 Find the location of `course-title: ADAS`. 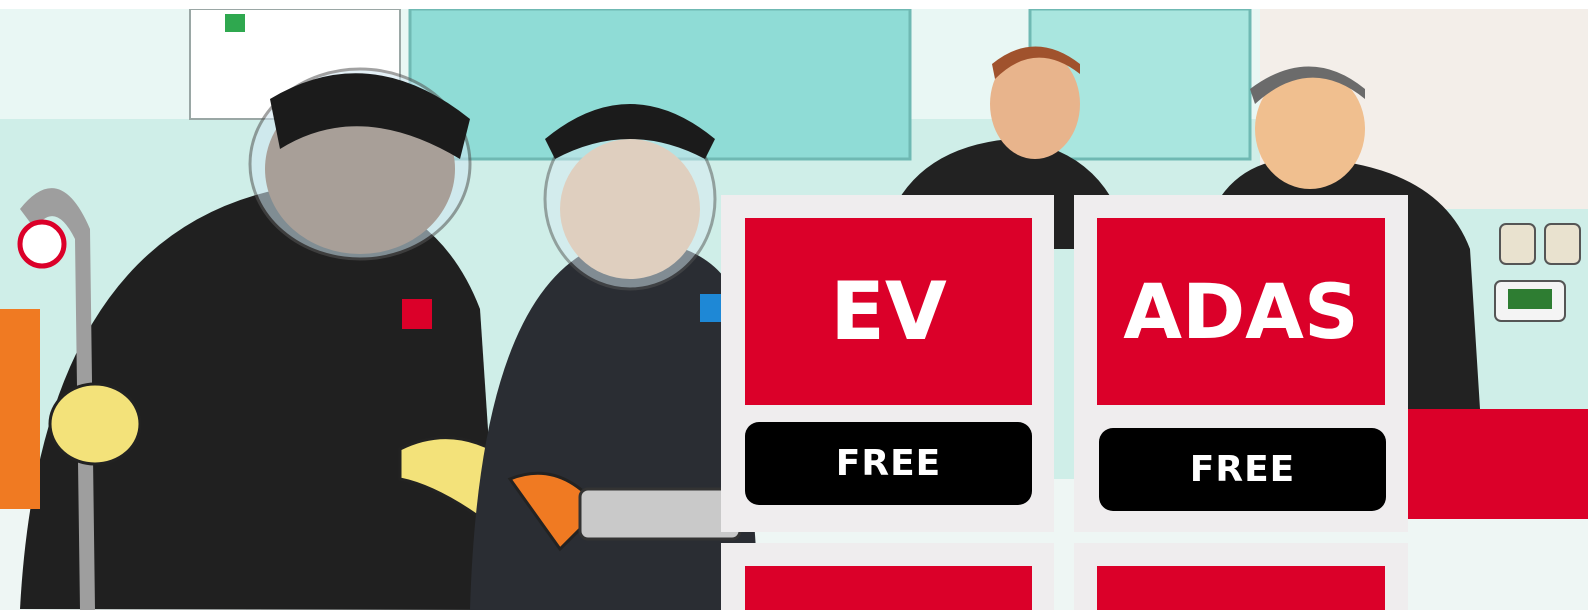

course-title: ADAS is located at coordinates (1241, 311).